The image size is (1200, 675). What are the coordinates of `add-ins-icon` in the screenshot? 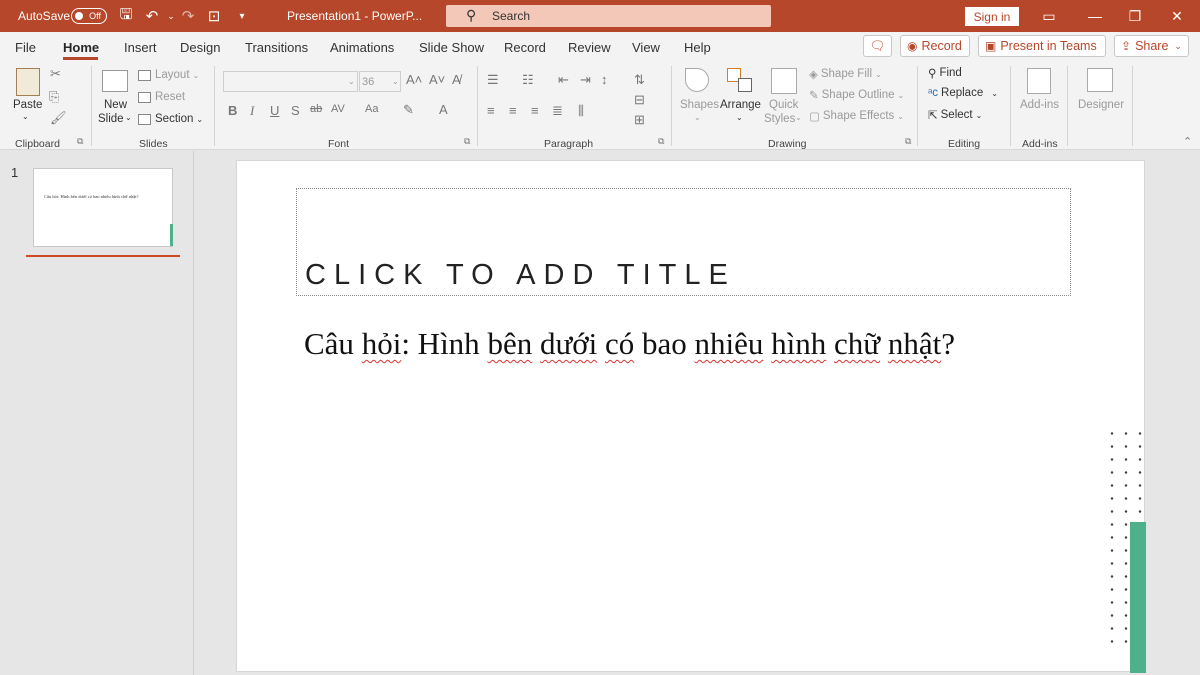 It's located at (1039, 81).